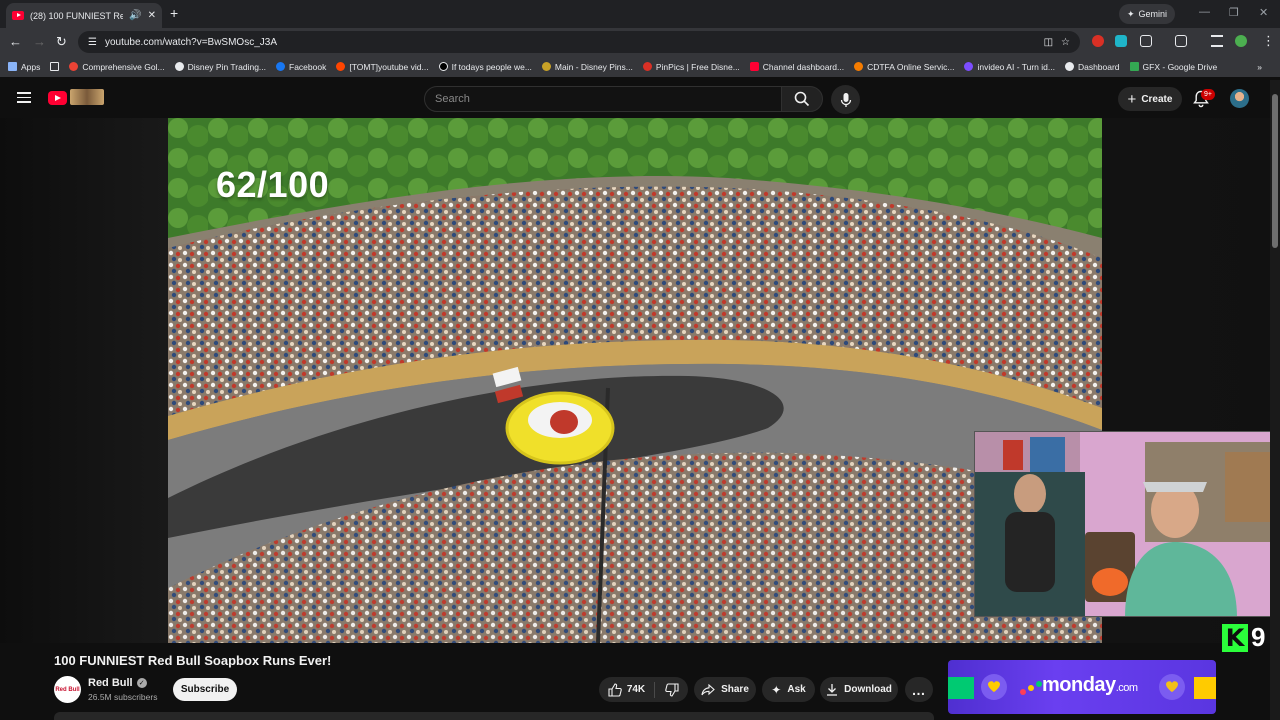  What do you see at coordinates (494, 716) in the screenshot?
I see `description-box` at bounding box center [494, 716].